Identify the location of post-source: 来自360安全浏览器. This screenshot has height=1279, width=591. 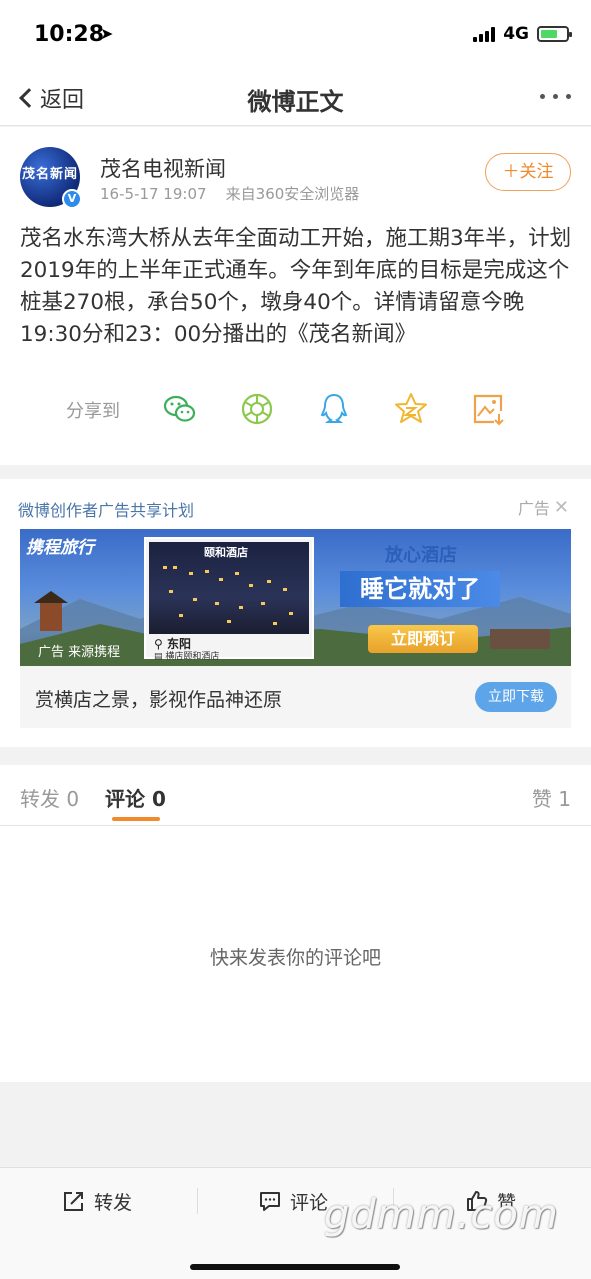
(292, 194).